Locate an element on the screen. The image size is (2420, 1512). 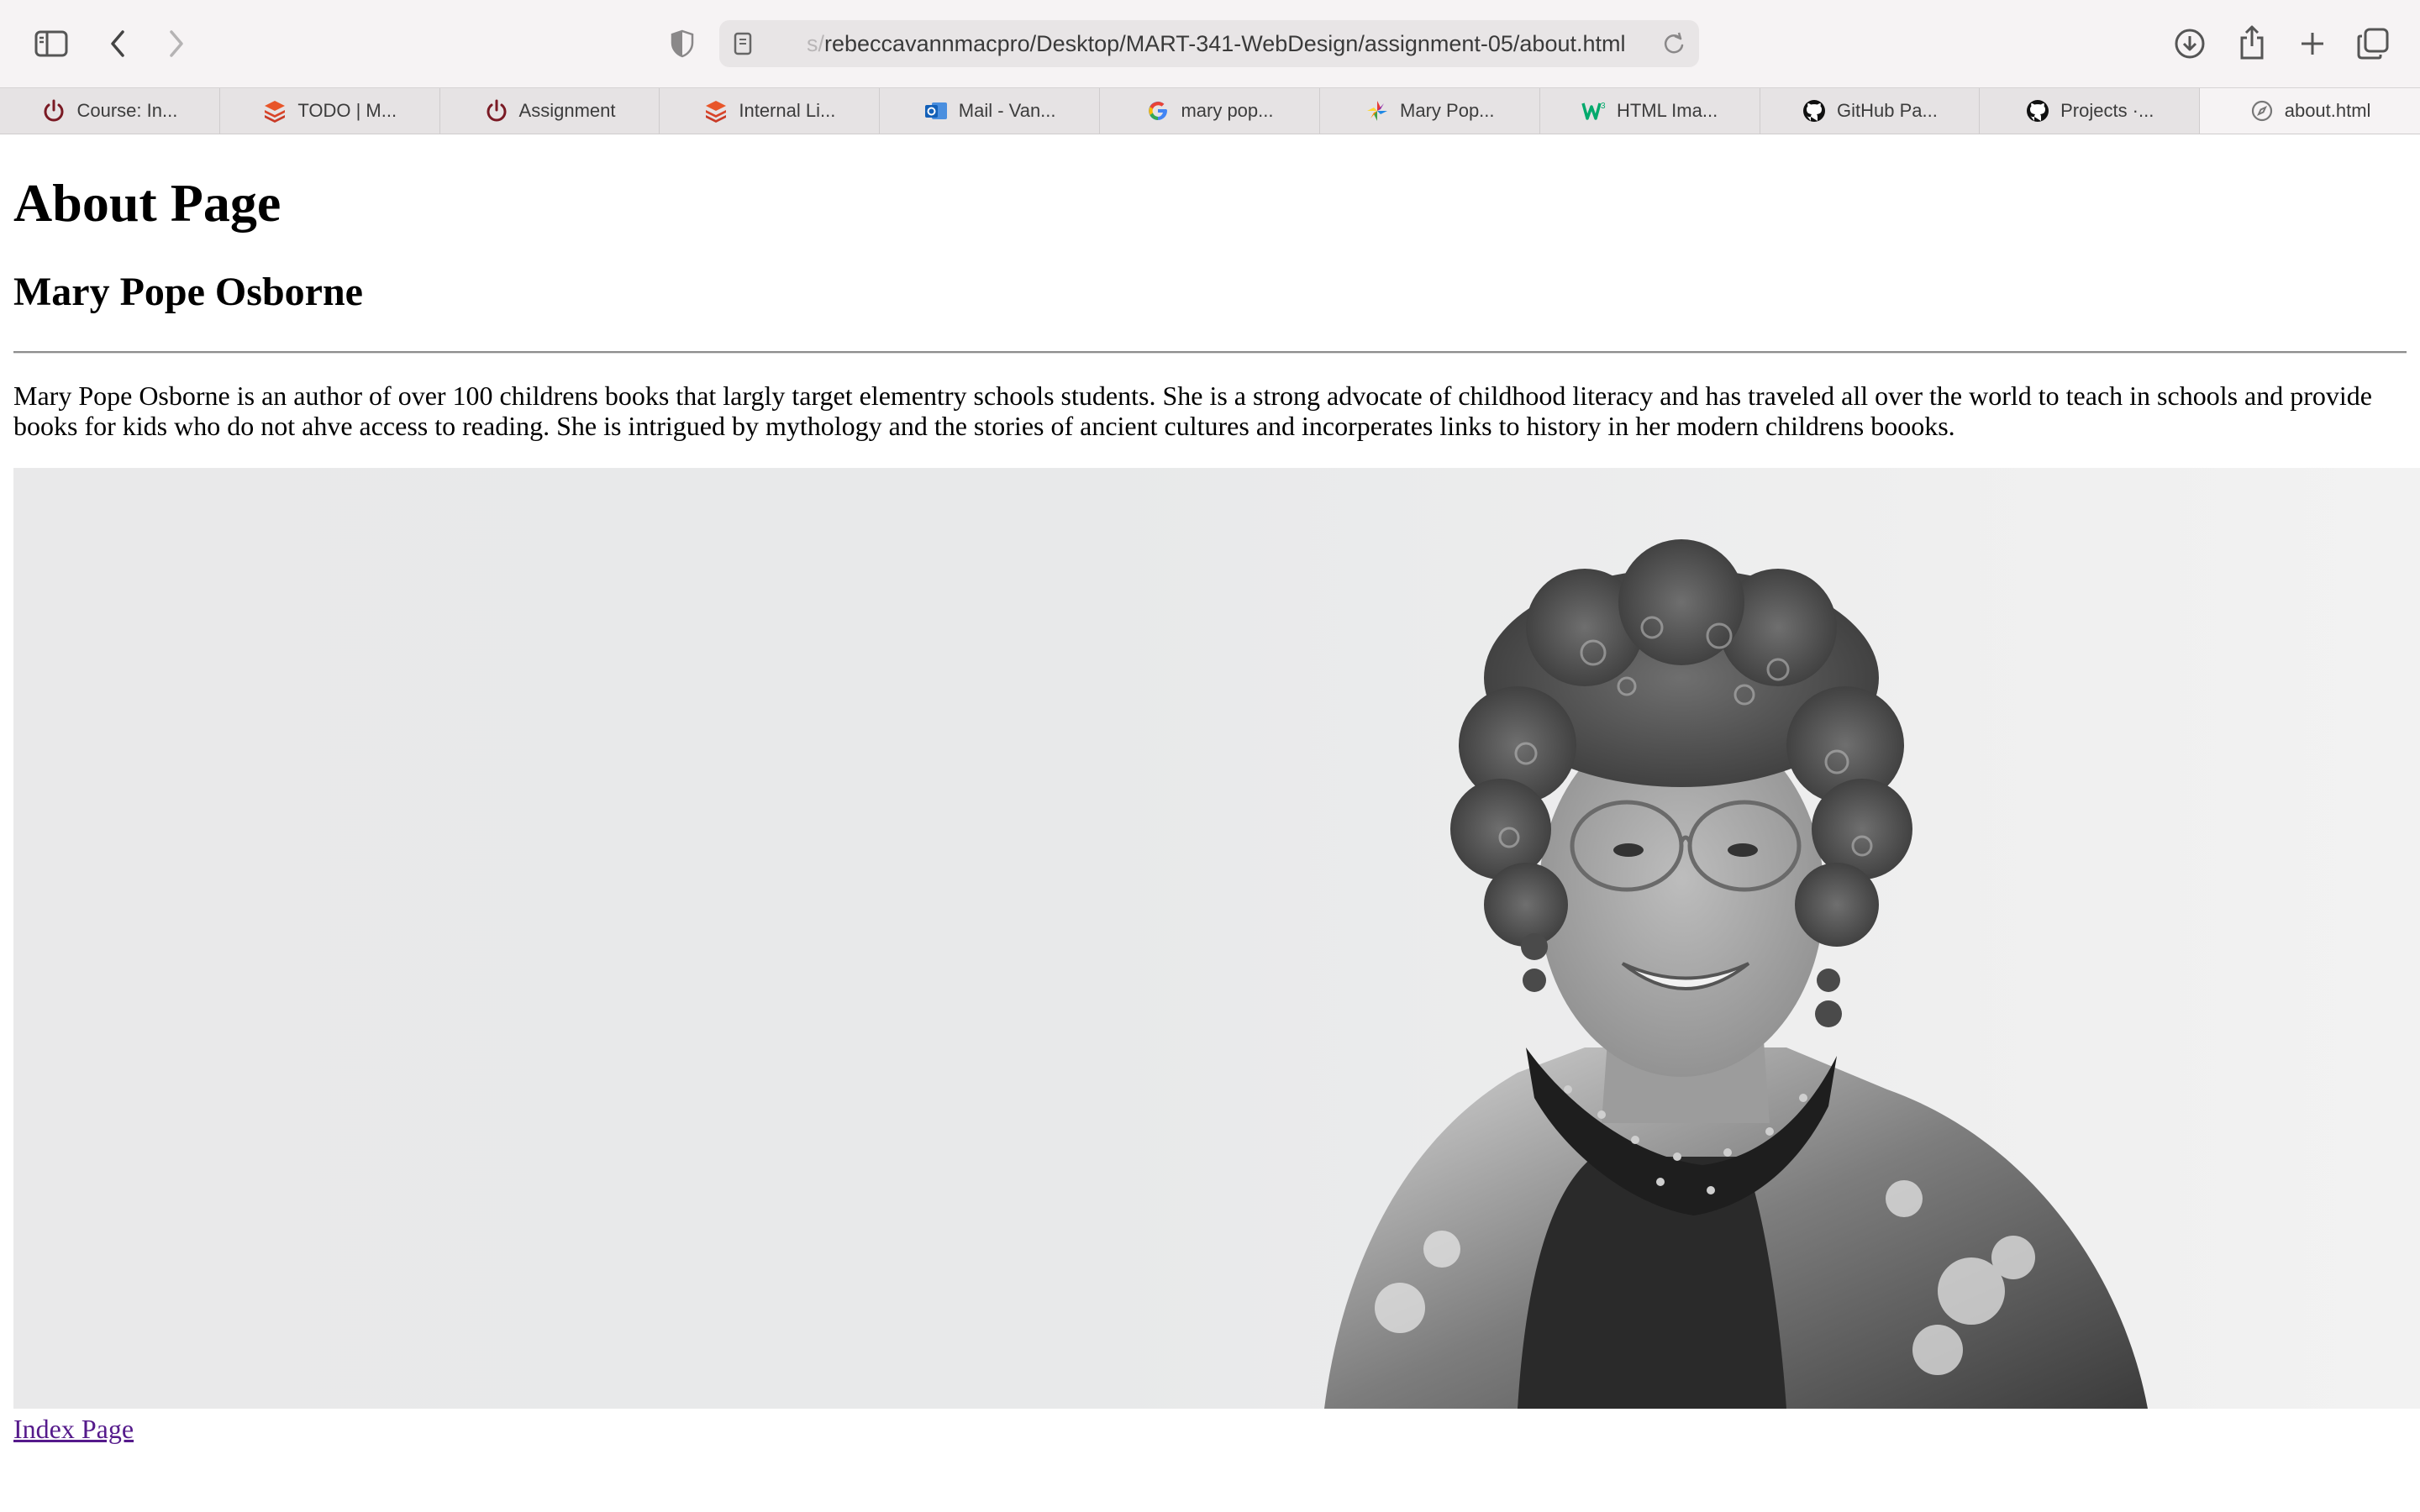
tab-label: Assignment is located at coordinates (567, 110).